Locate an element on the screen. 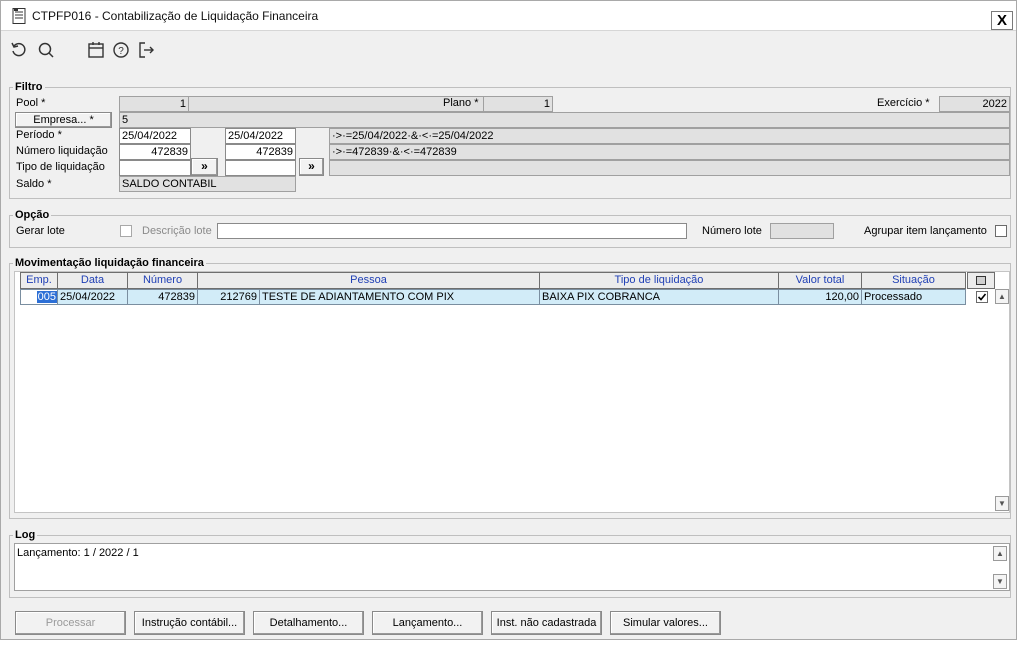 This screenshot has width=1026, height=649. inst-nao-cadastrada-button: Inst. não cadastrada is located at coordinates (546, 623).